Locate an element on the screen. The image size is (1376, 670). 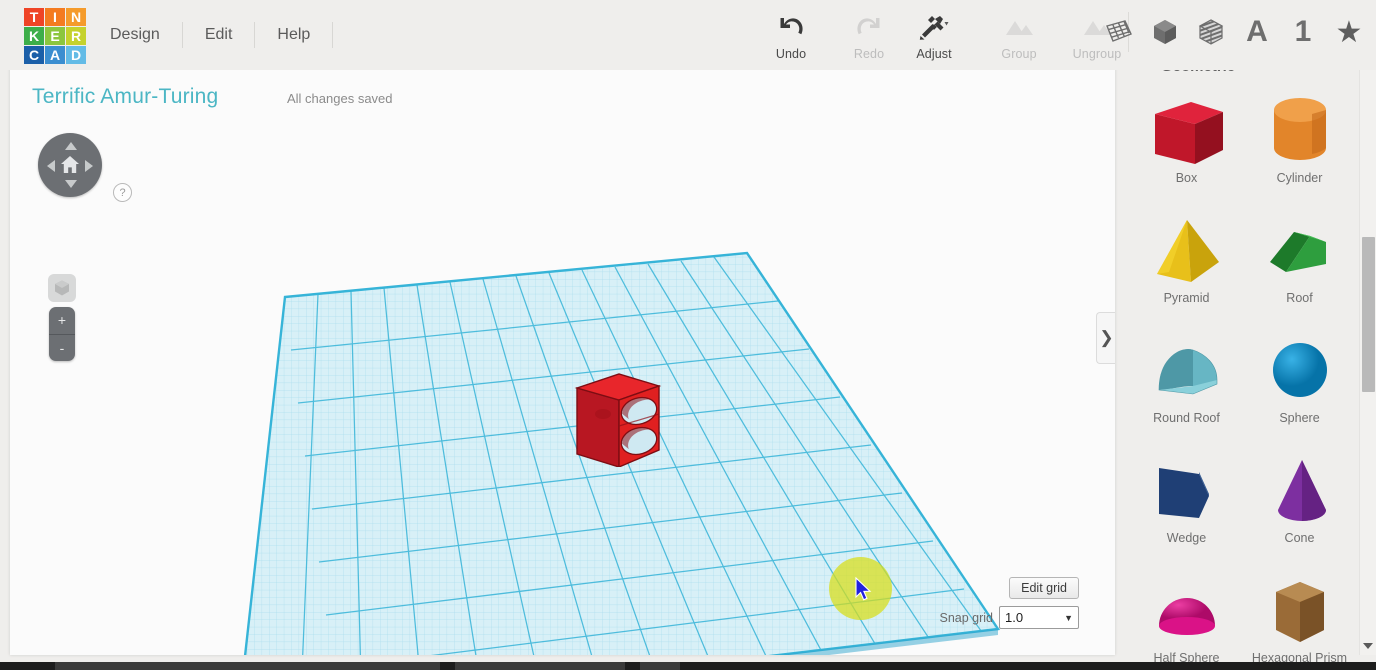
group-shapes-icon is located at coordinates (1019, 27).